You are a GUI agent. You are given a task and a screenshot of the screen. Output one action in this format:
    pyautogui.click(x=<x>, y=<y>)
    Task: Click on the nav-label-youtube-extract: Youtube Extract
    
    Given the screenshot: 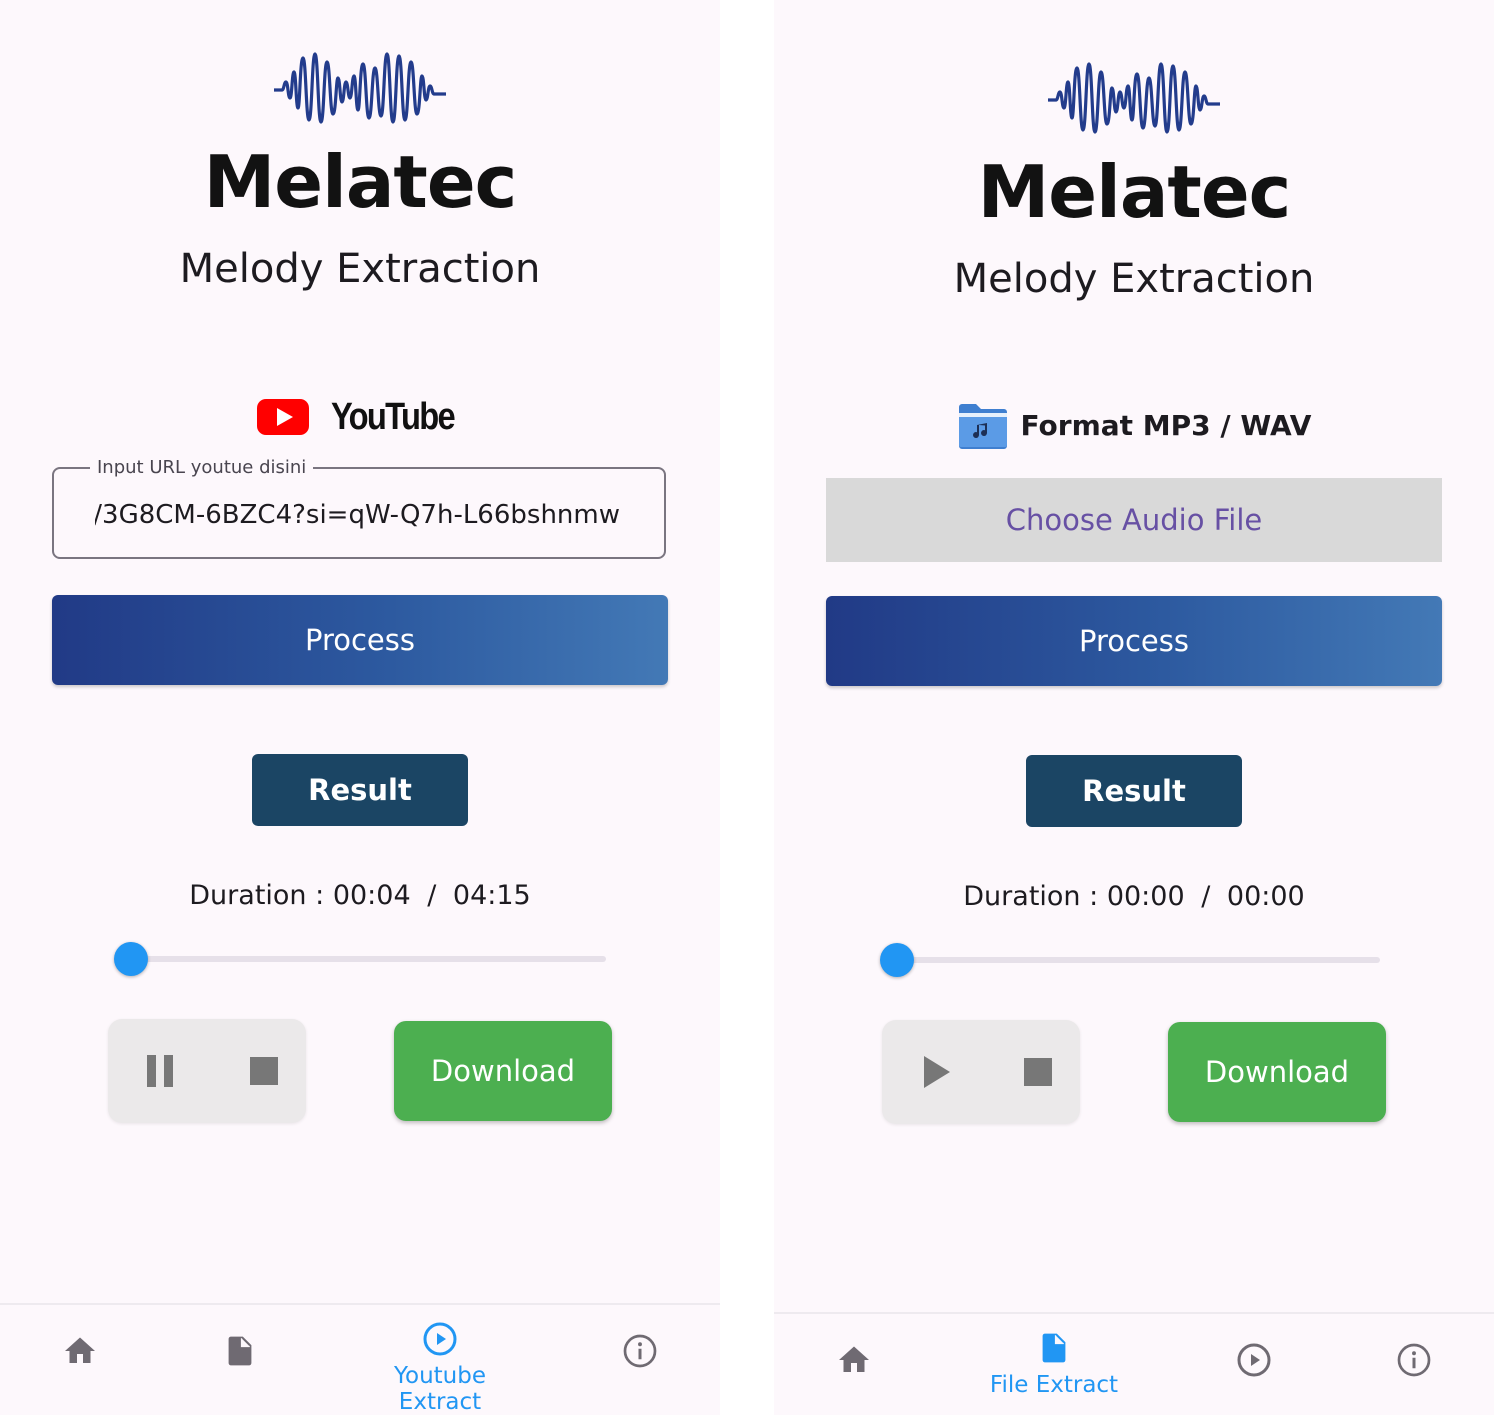 What is the action you would take?
    pyautogui.click(x=440, y=1389)
    